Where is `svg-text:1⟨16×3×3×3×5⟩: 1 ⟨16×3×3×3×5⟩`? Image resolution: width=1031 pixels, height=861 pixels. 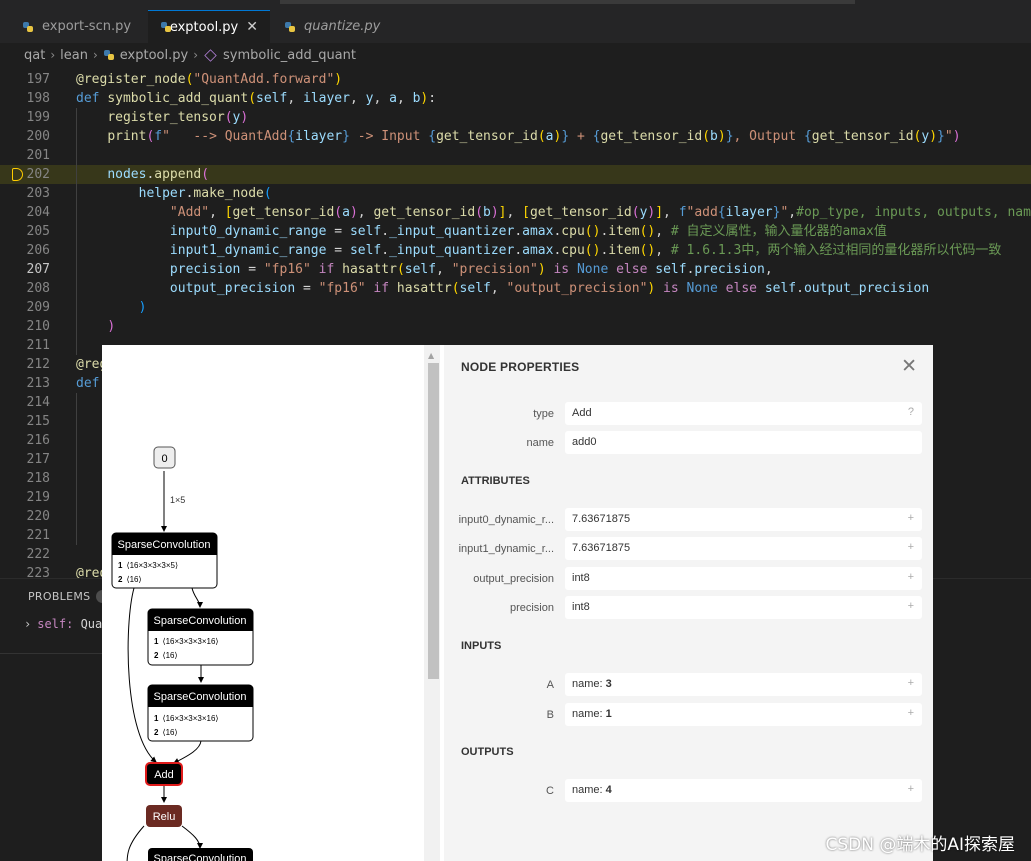
svg-text:1⟨16×3×3×3×5⟩: 1 ⟨16×3×3×3×5⟩ is located at coordinates (148, 565).